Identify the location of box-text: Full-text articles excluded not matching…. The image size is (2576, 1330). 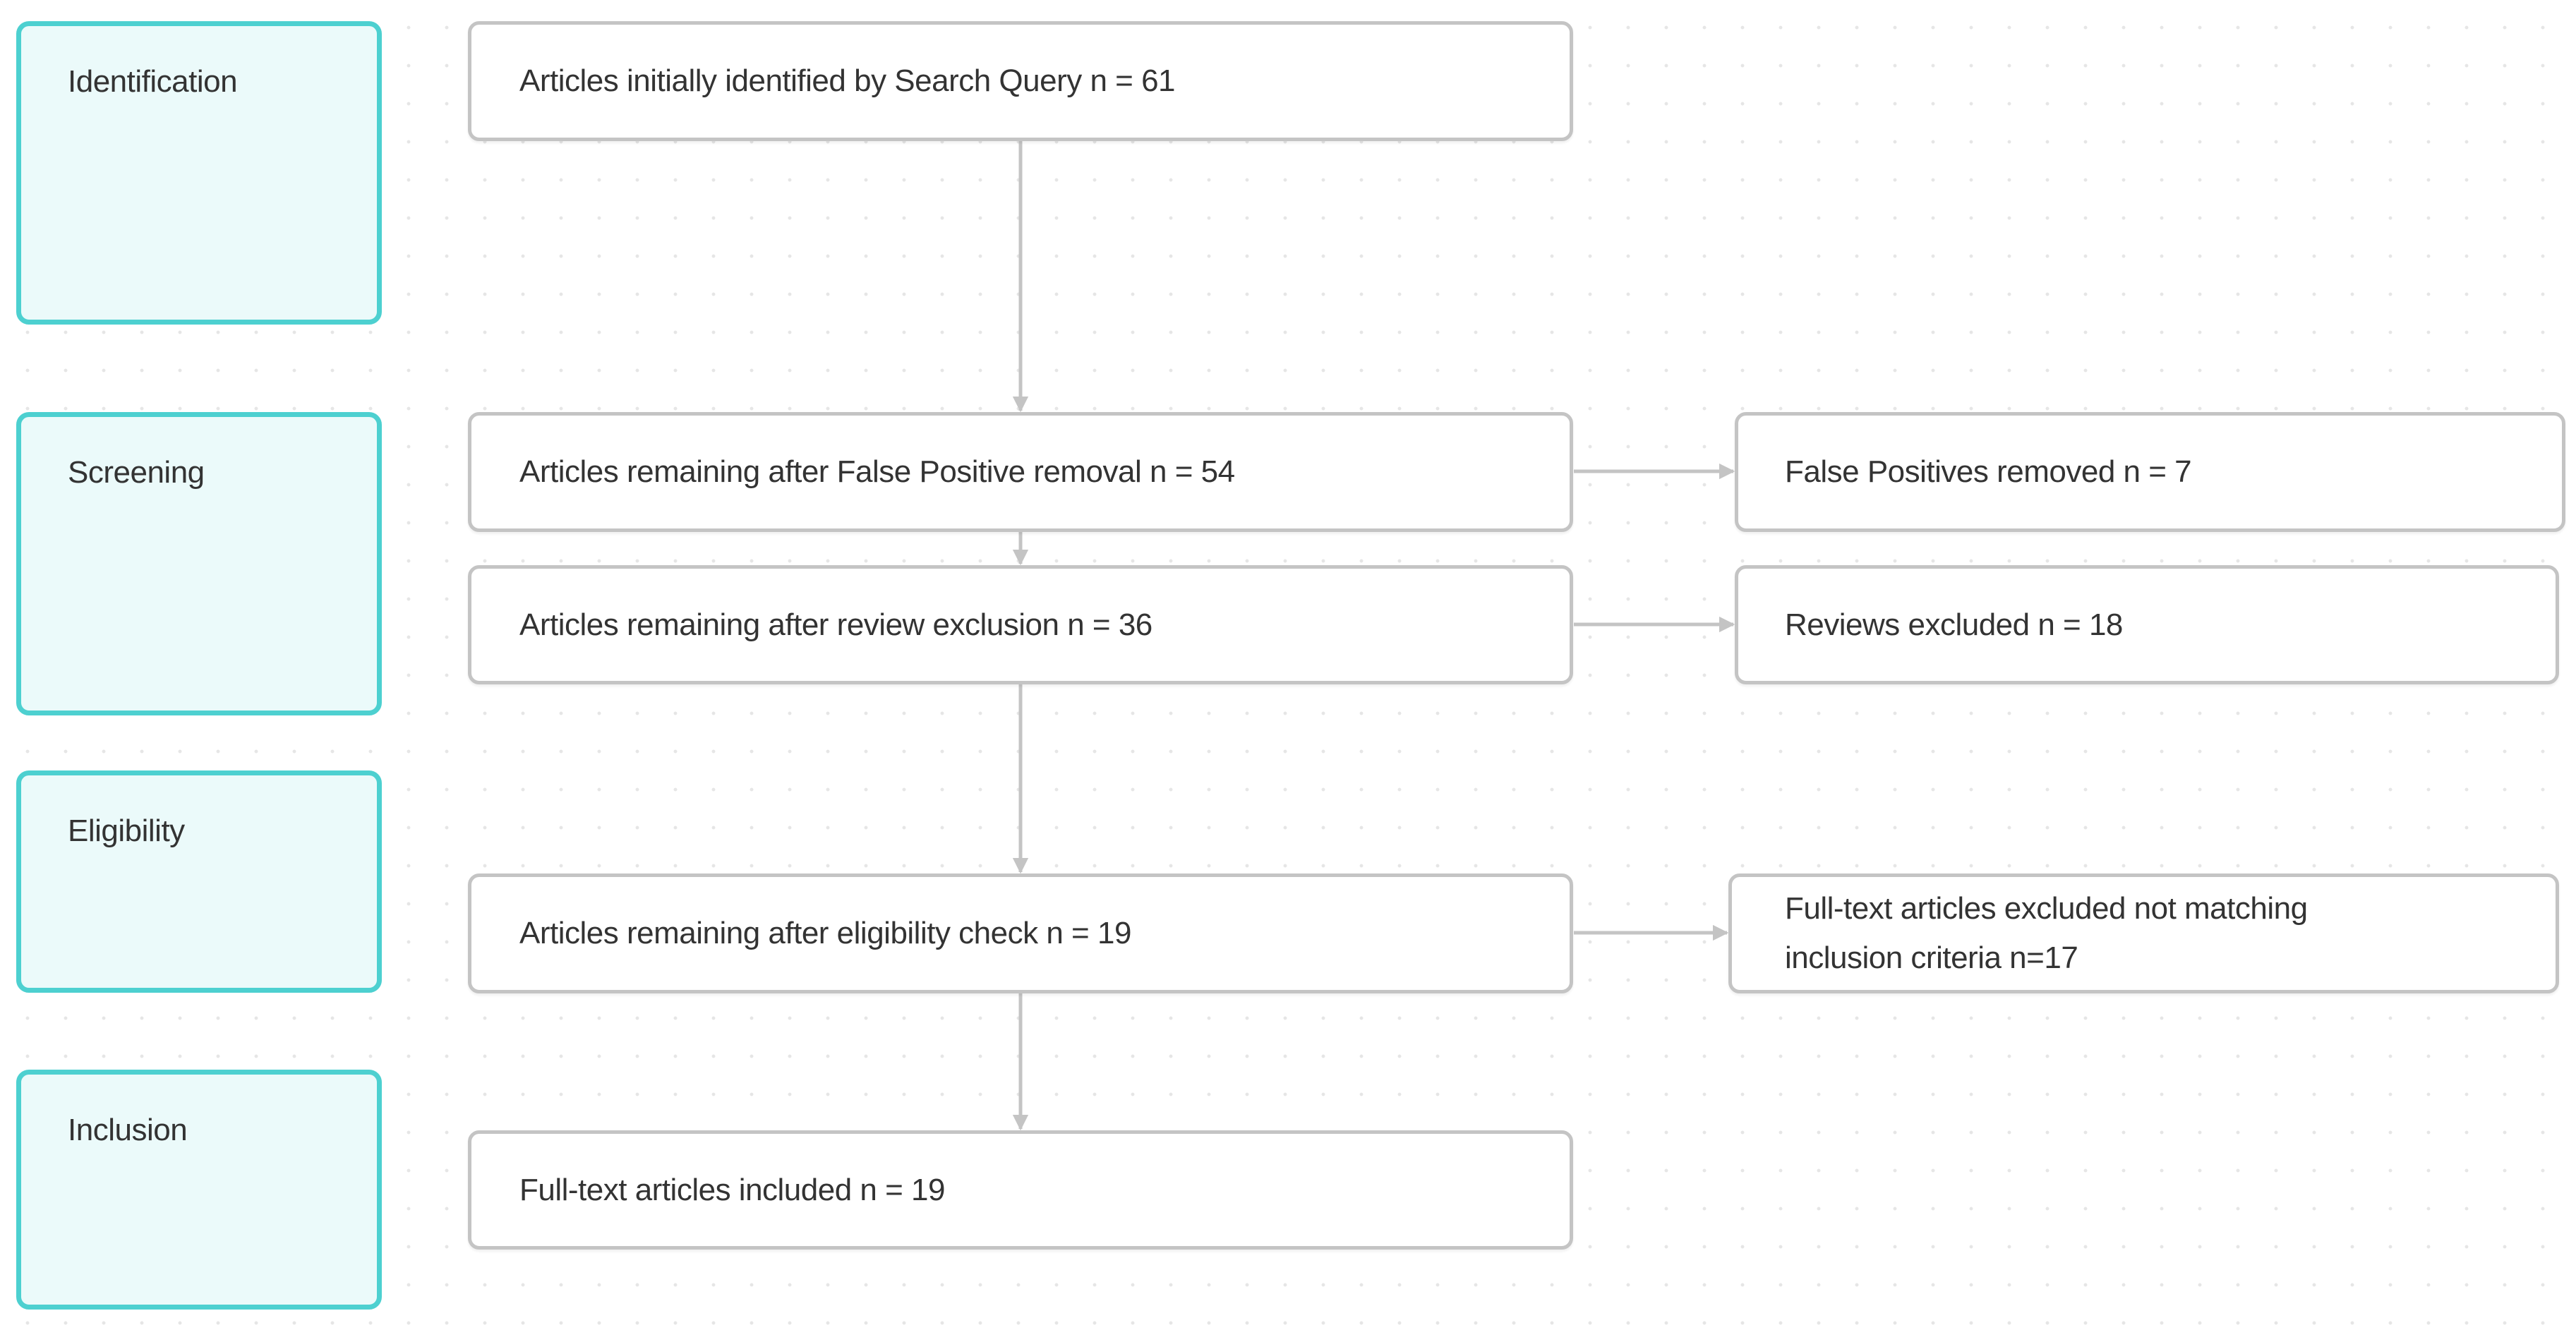
(2046, 933).